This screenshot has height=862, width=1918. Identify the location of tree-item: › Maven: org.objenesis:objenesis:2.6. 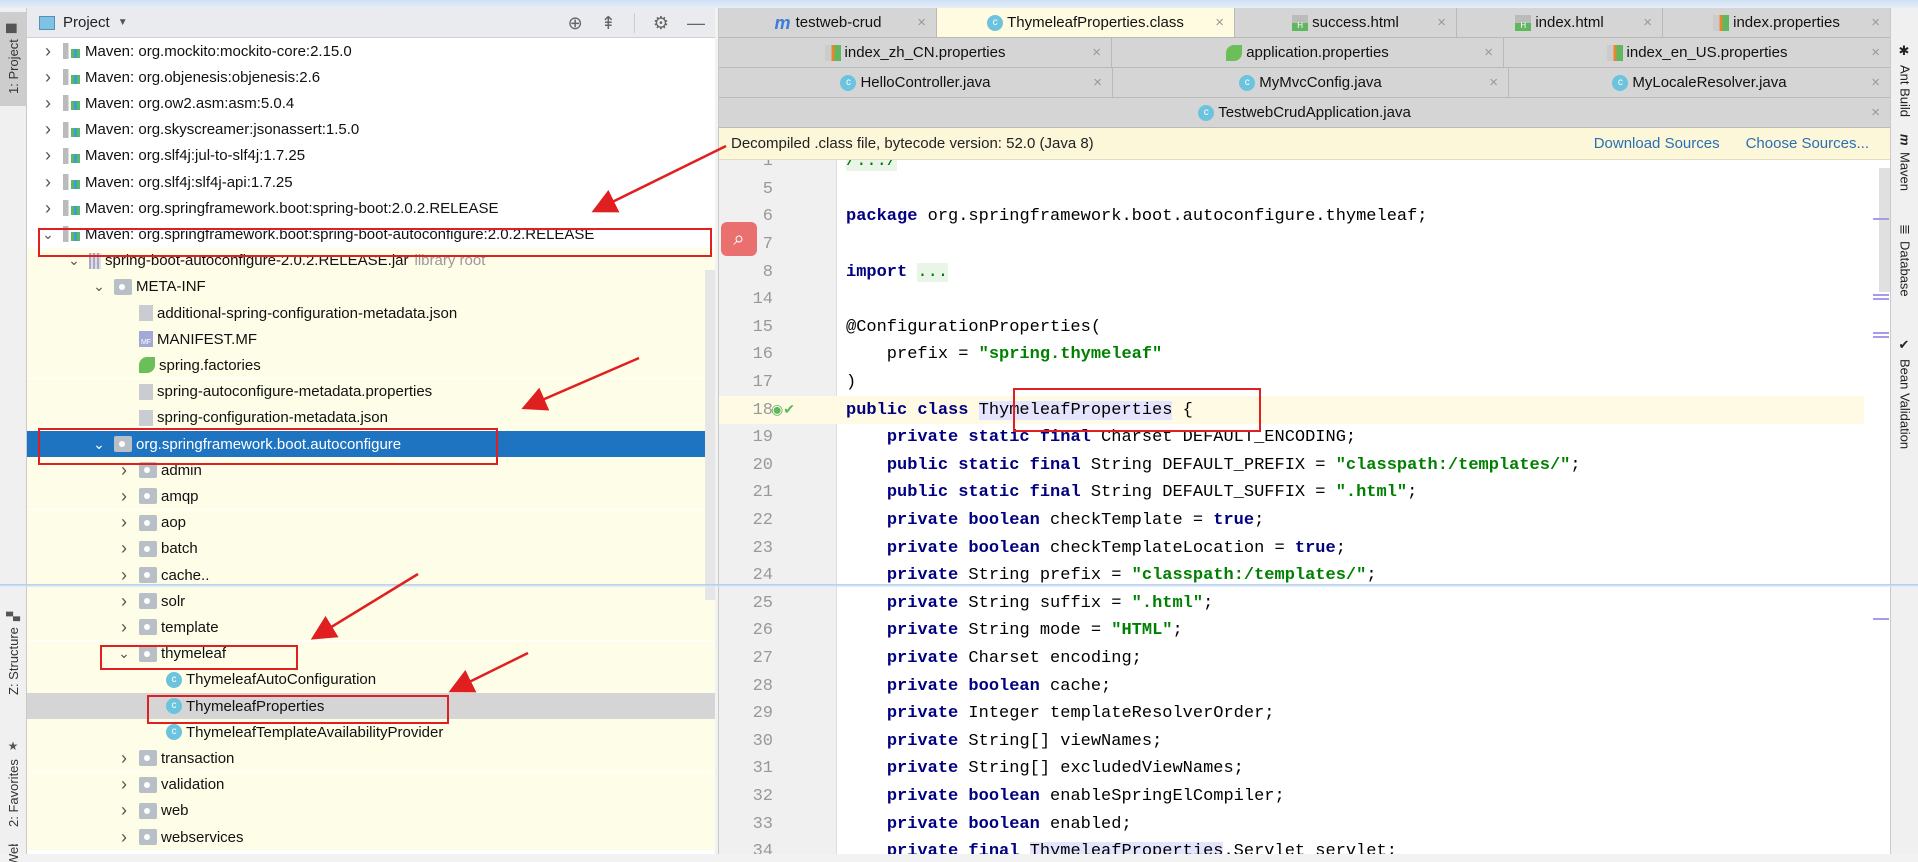
(371, 77).